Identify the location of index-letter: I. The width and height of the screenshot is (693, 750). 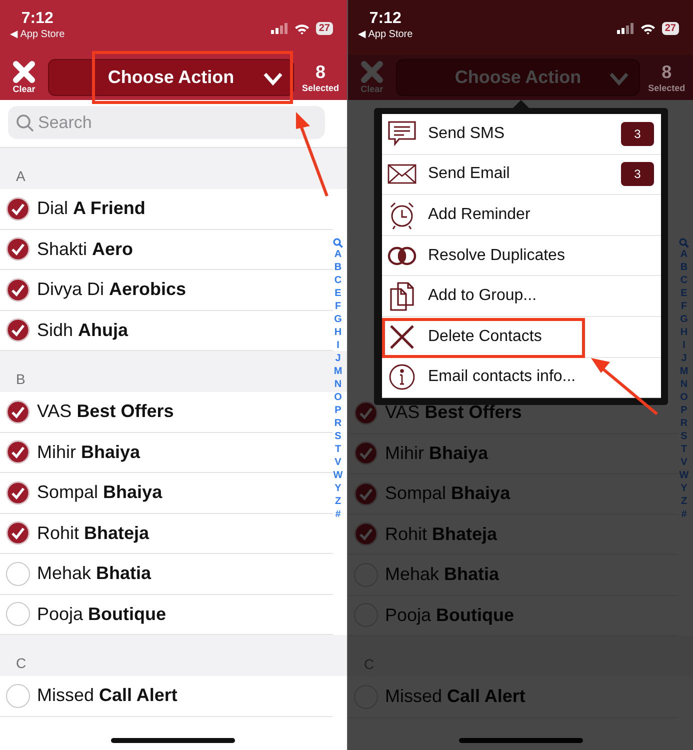
(338, 345).